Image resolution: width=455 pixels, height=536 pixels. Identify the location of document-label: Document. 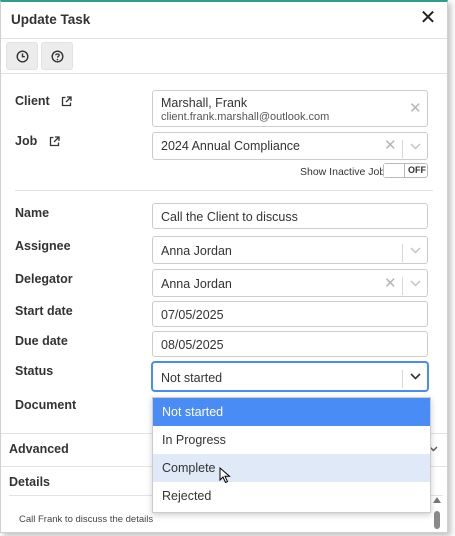
(46, 405).